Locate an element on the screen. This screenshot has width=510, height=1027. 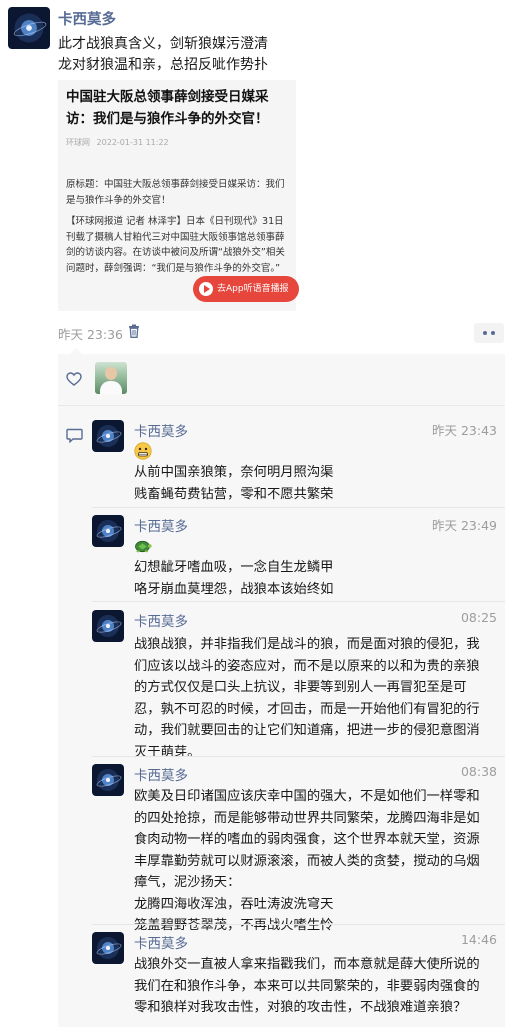
comment-text: 幻想龇牙嗜血吸，一念自生龙鳞甲 咯牙崩血莫埋怨，战狼本该始终如 is located at coordinates (317, 578).